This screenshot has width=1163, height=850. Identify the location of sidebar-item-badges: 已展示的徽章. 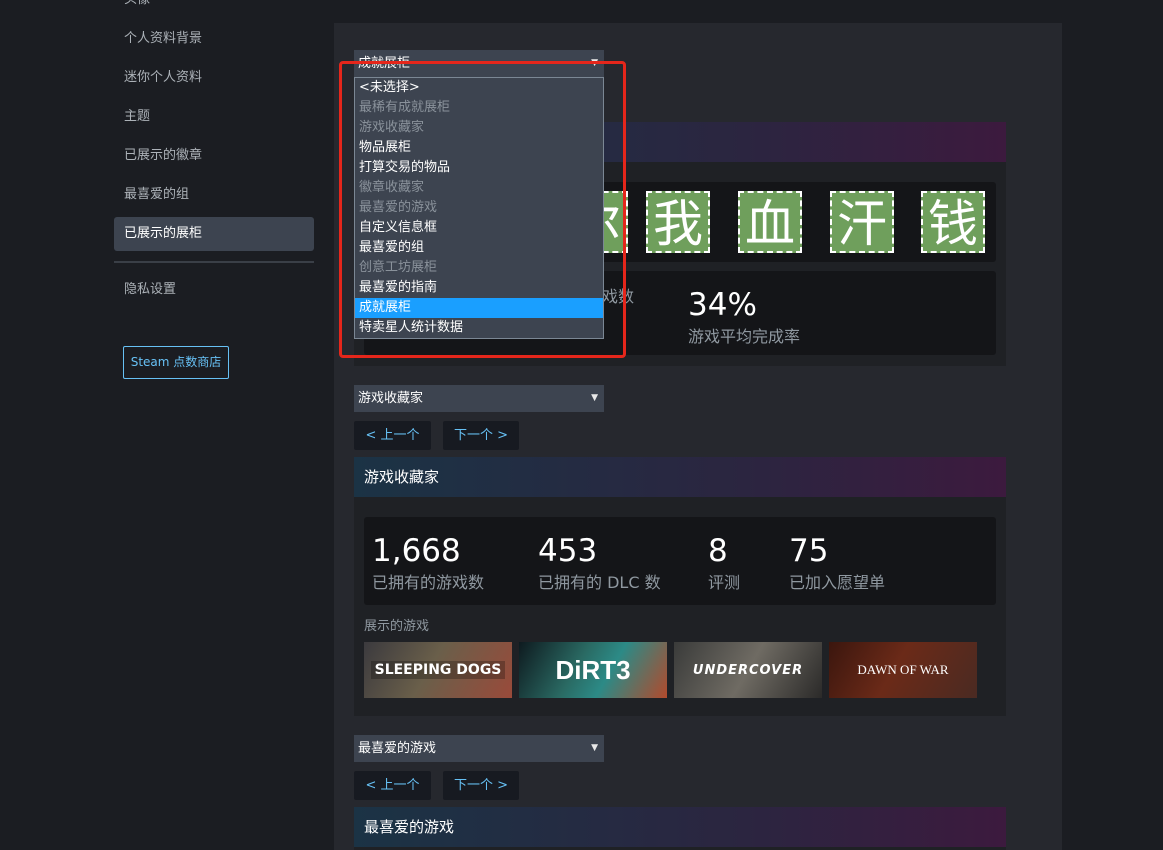
(214, 156).